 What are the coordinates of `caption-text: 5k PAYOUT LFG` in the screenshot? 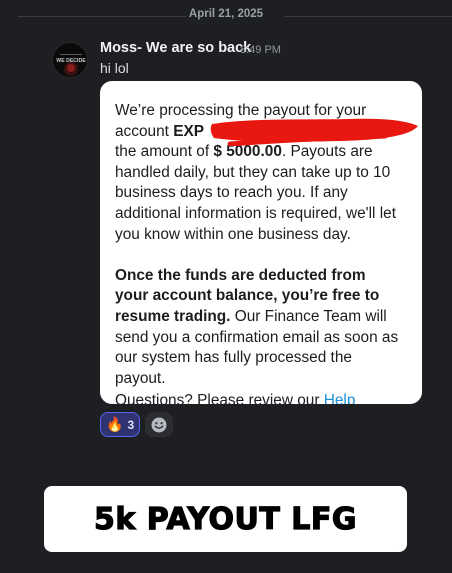 It's located at (225, 519).